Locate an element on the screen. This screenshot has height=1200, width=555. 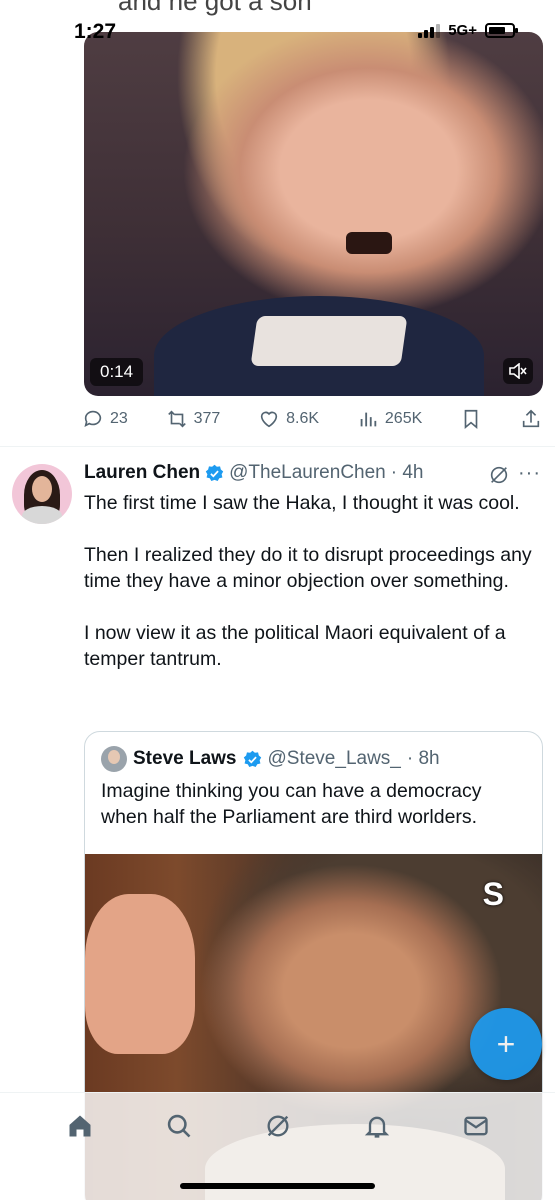
video-content-detail is located at coordinates (369, 243).